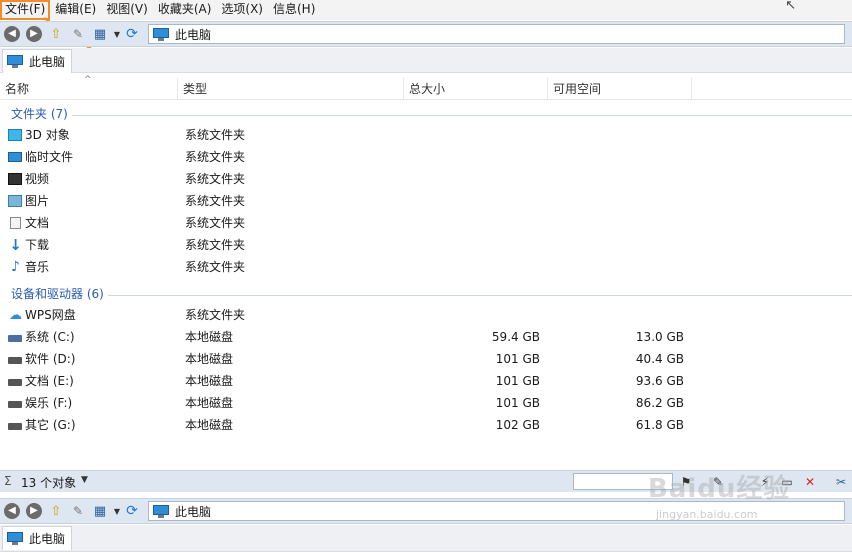 The image size is (852, 552). What do you see at coordinates (294, 10) in the screenshot?
I see `menu-info: 信息(H)` at bounding box center [294, 10].